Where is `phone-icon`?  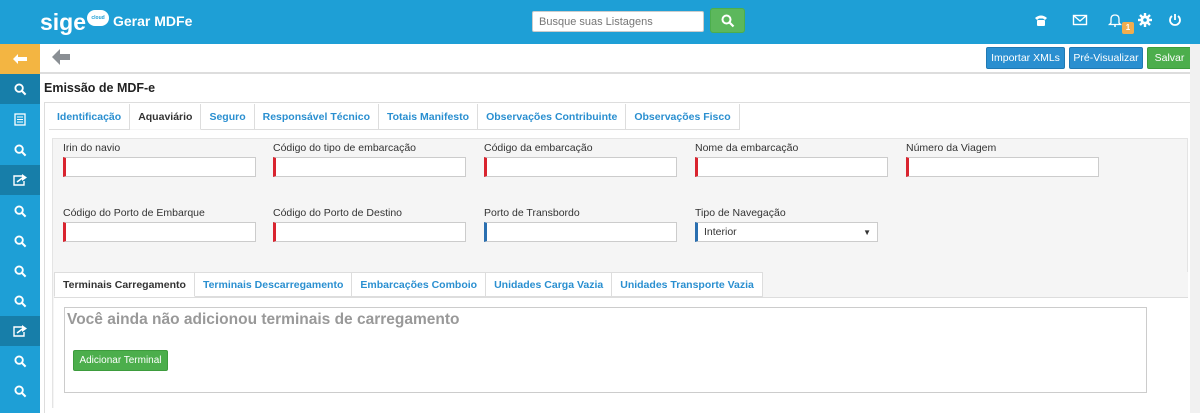
phone-icon is located at coordinates (1041, 21).